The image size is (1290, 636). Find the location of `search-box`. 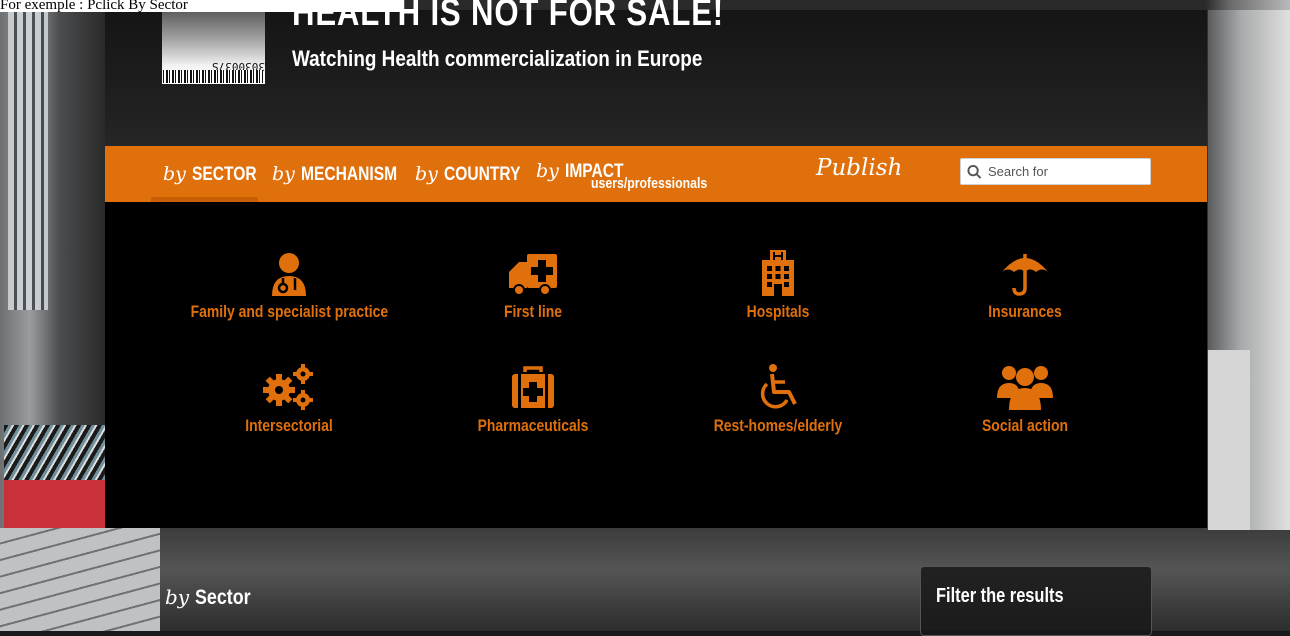

search-box is located at coordinates (1055, 171).